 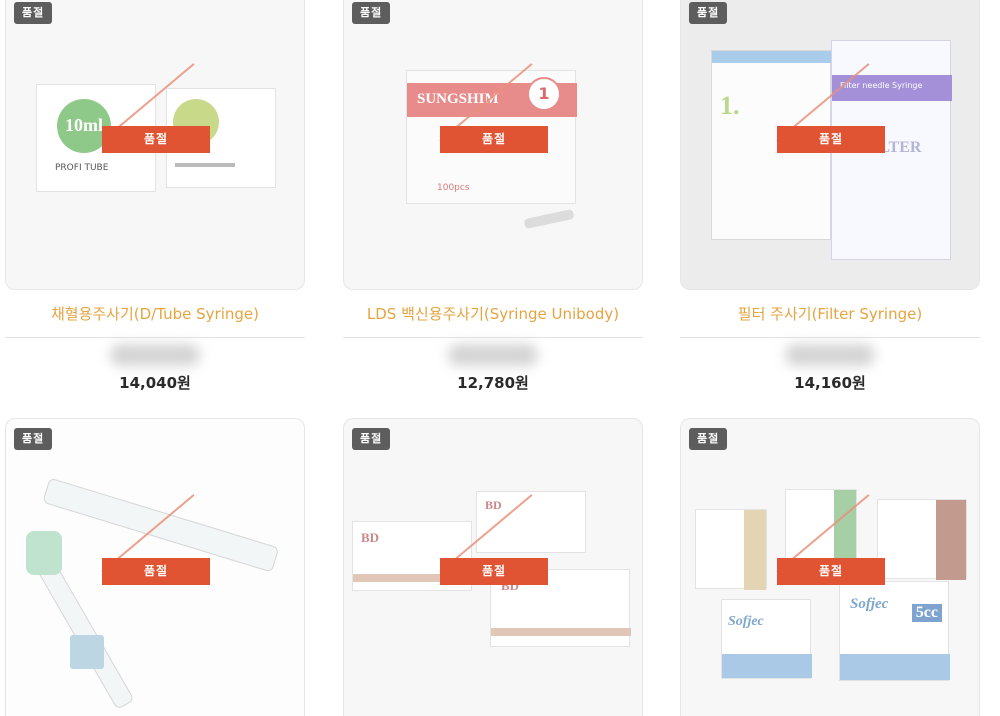 What do you see at coordinates (926, 613) in the screenshot?
I see `box-subtext: 5cc` at bounding box center [926, 613].